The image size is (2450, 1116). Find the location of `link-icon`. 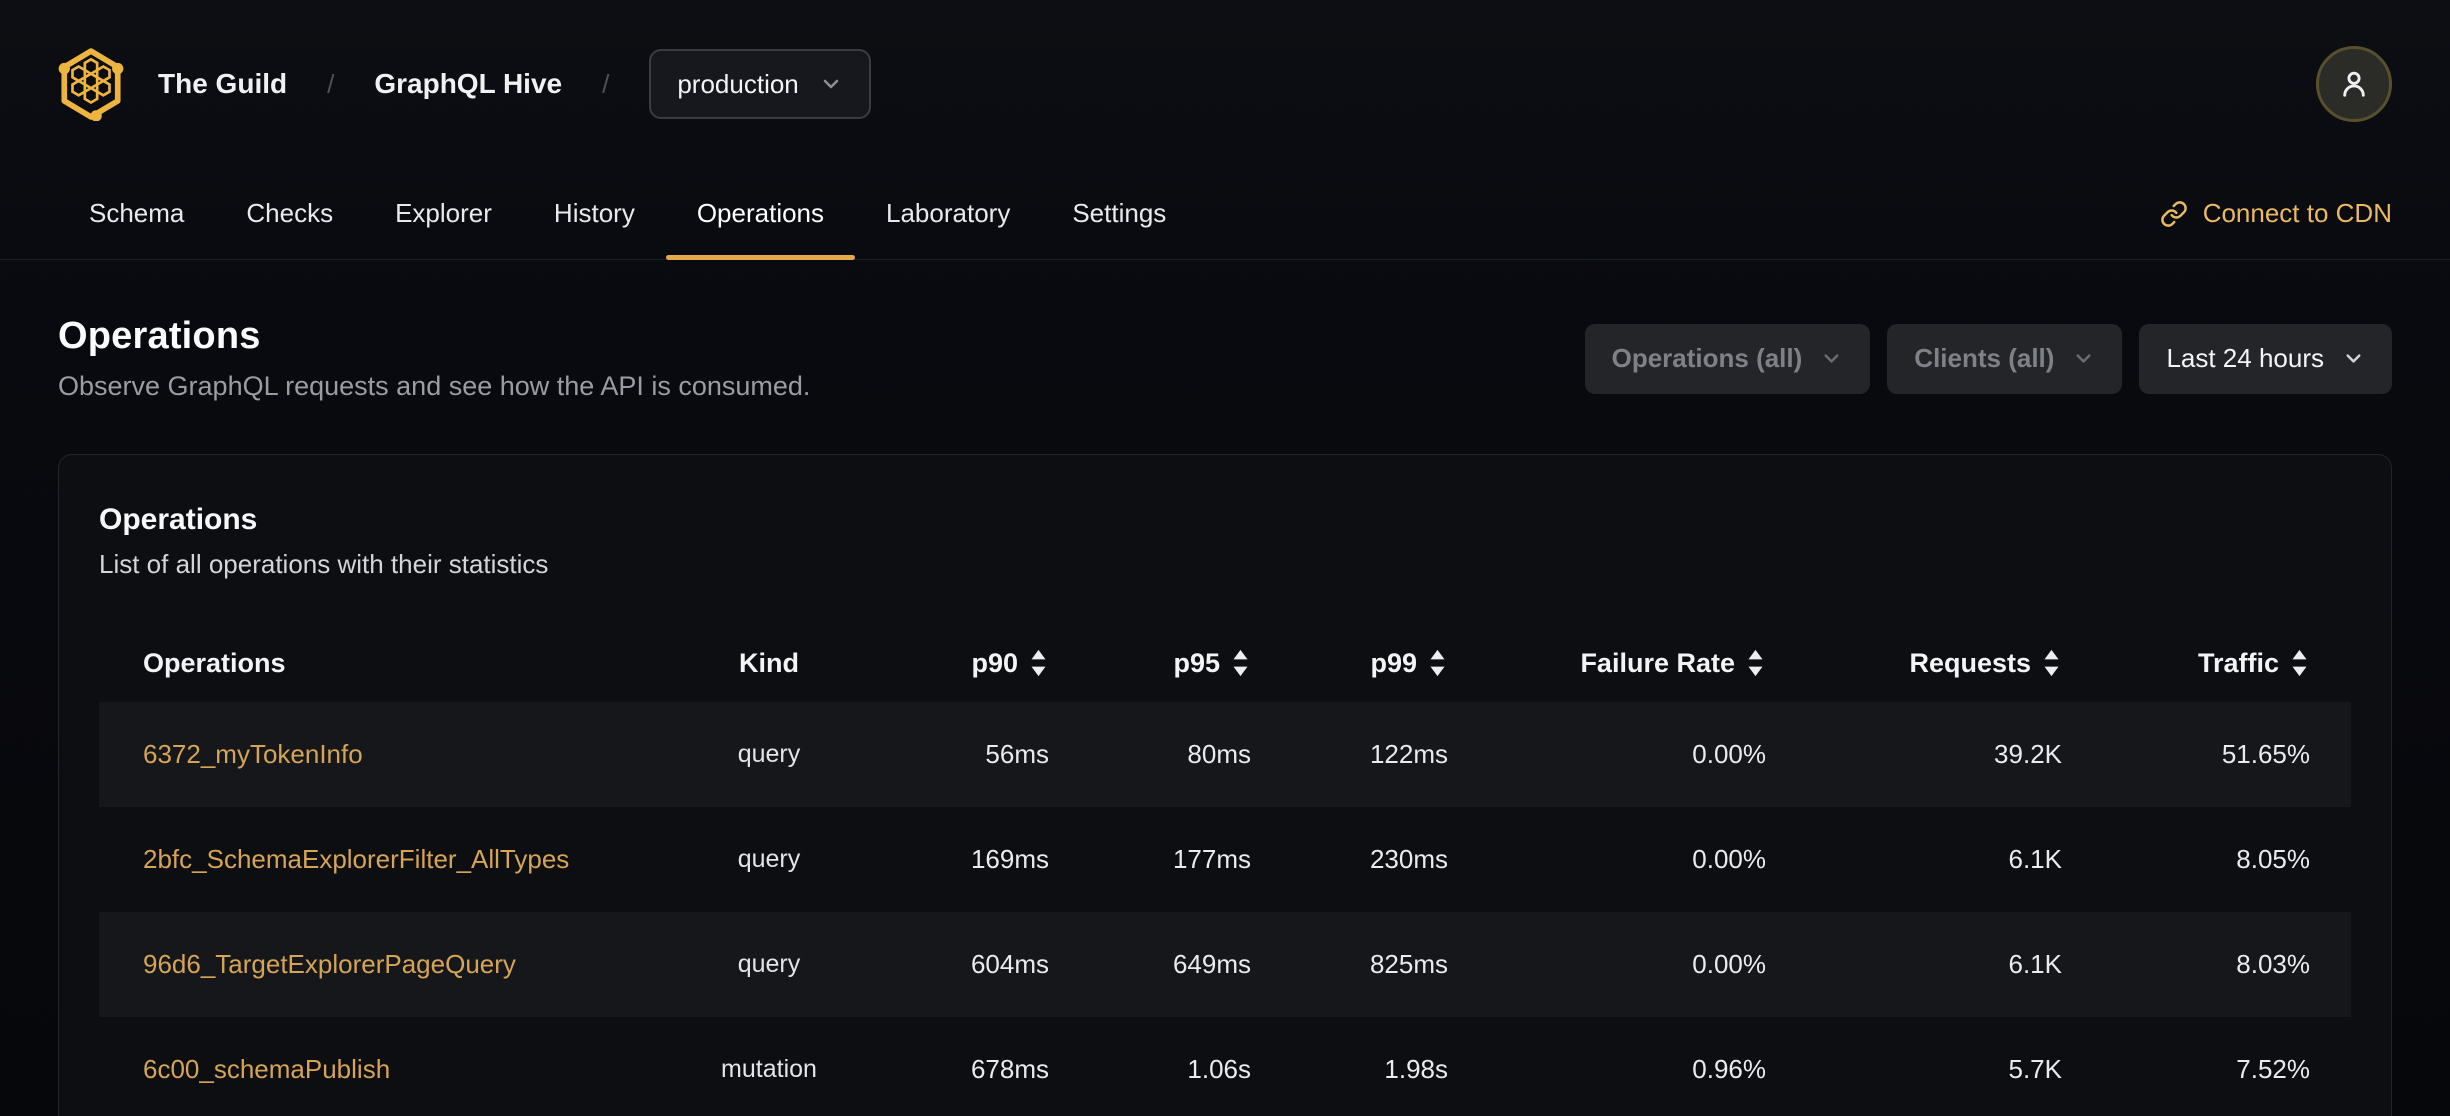

link-icon is located at coordinates (2174, 214).